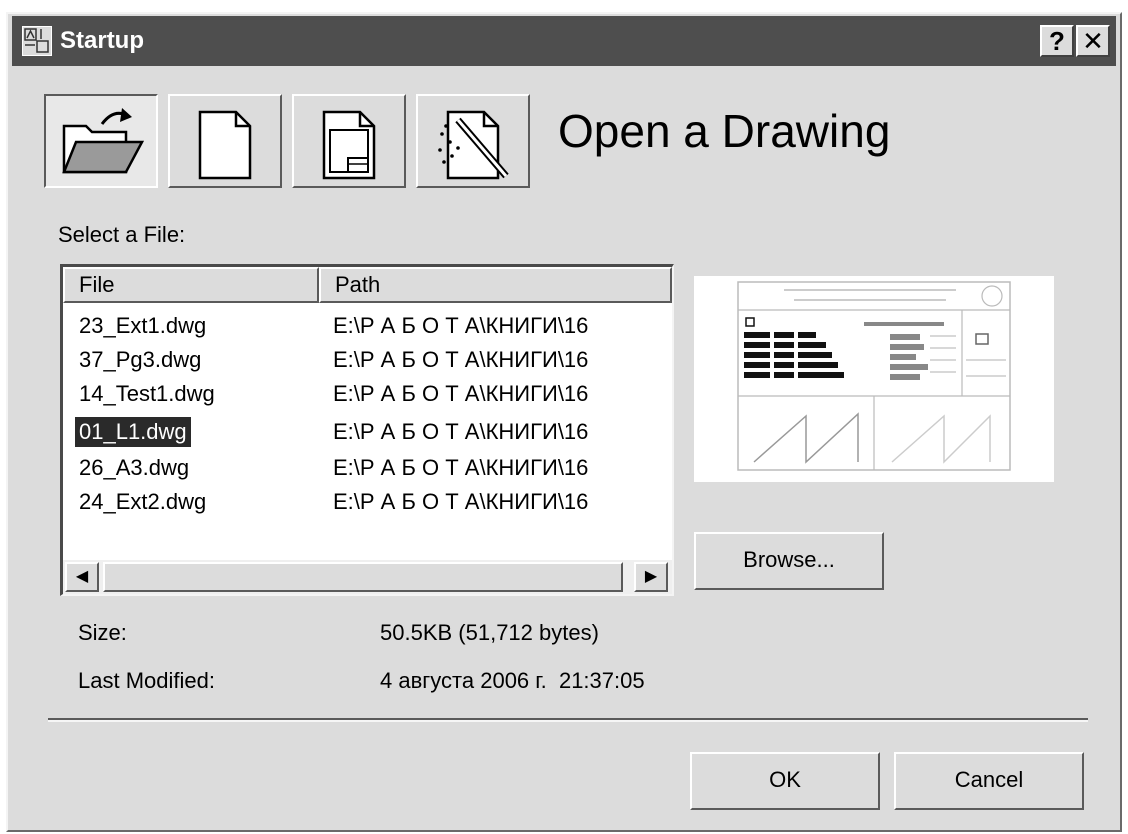 This screenshot has height=834, width=1128. I want to click on select-file-label: Select a File:, so click(122, 234).